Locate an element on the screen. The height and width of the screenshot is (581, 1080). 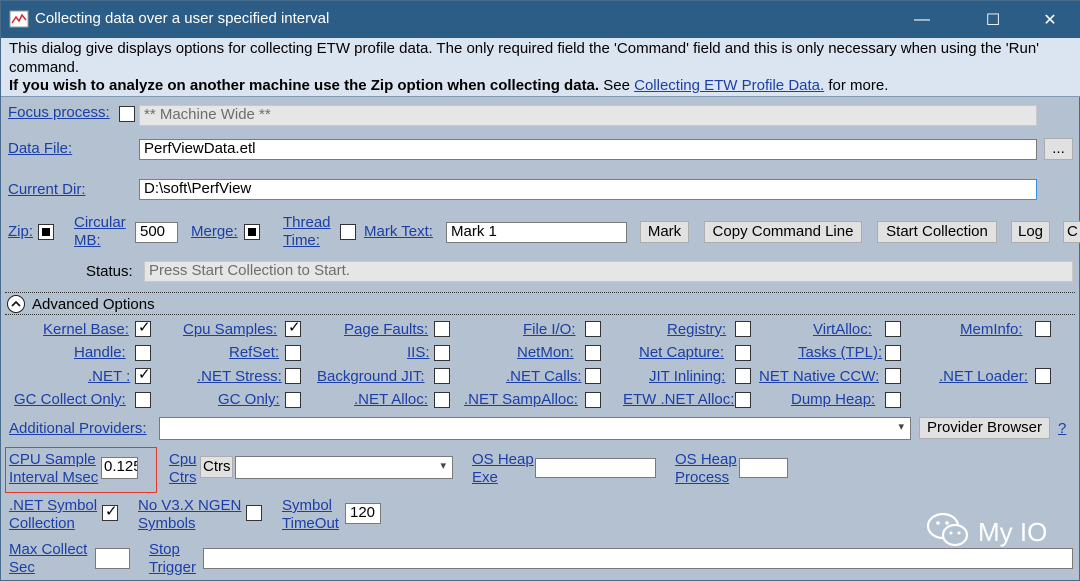
collecting-data-link: Collecting ETW Profile Data. is located at coordinates (729, 85).